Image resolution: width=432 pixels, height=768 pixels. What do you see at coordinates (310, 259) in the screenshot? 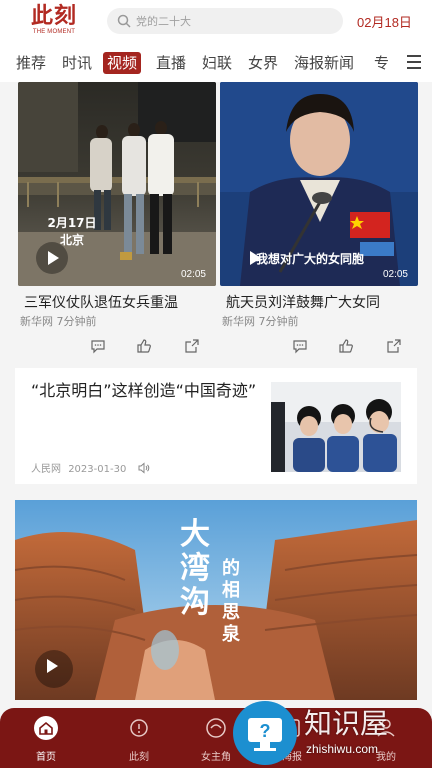
I see `video-overlay-caption: 我想对广大的女同胞` at bounding box center [310, 259].